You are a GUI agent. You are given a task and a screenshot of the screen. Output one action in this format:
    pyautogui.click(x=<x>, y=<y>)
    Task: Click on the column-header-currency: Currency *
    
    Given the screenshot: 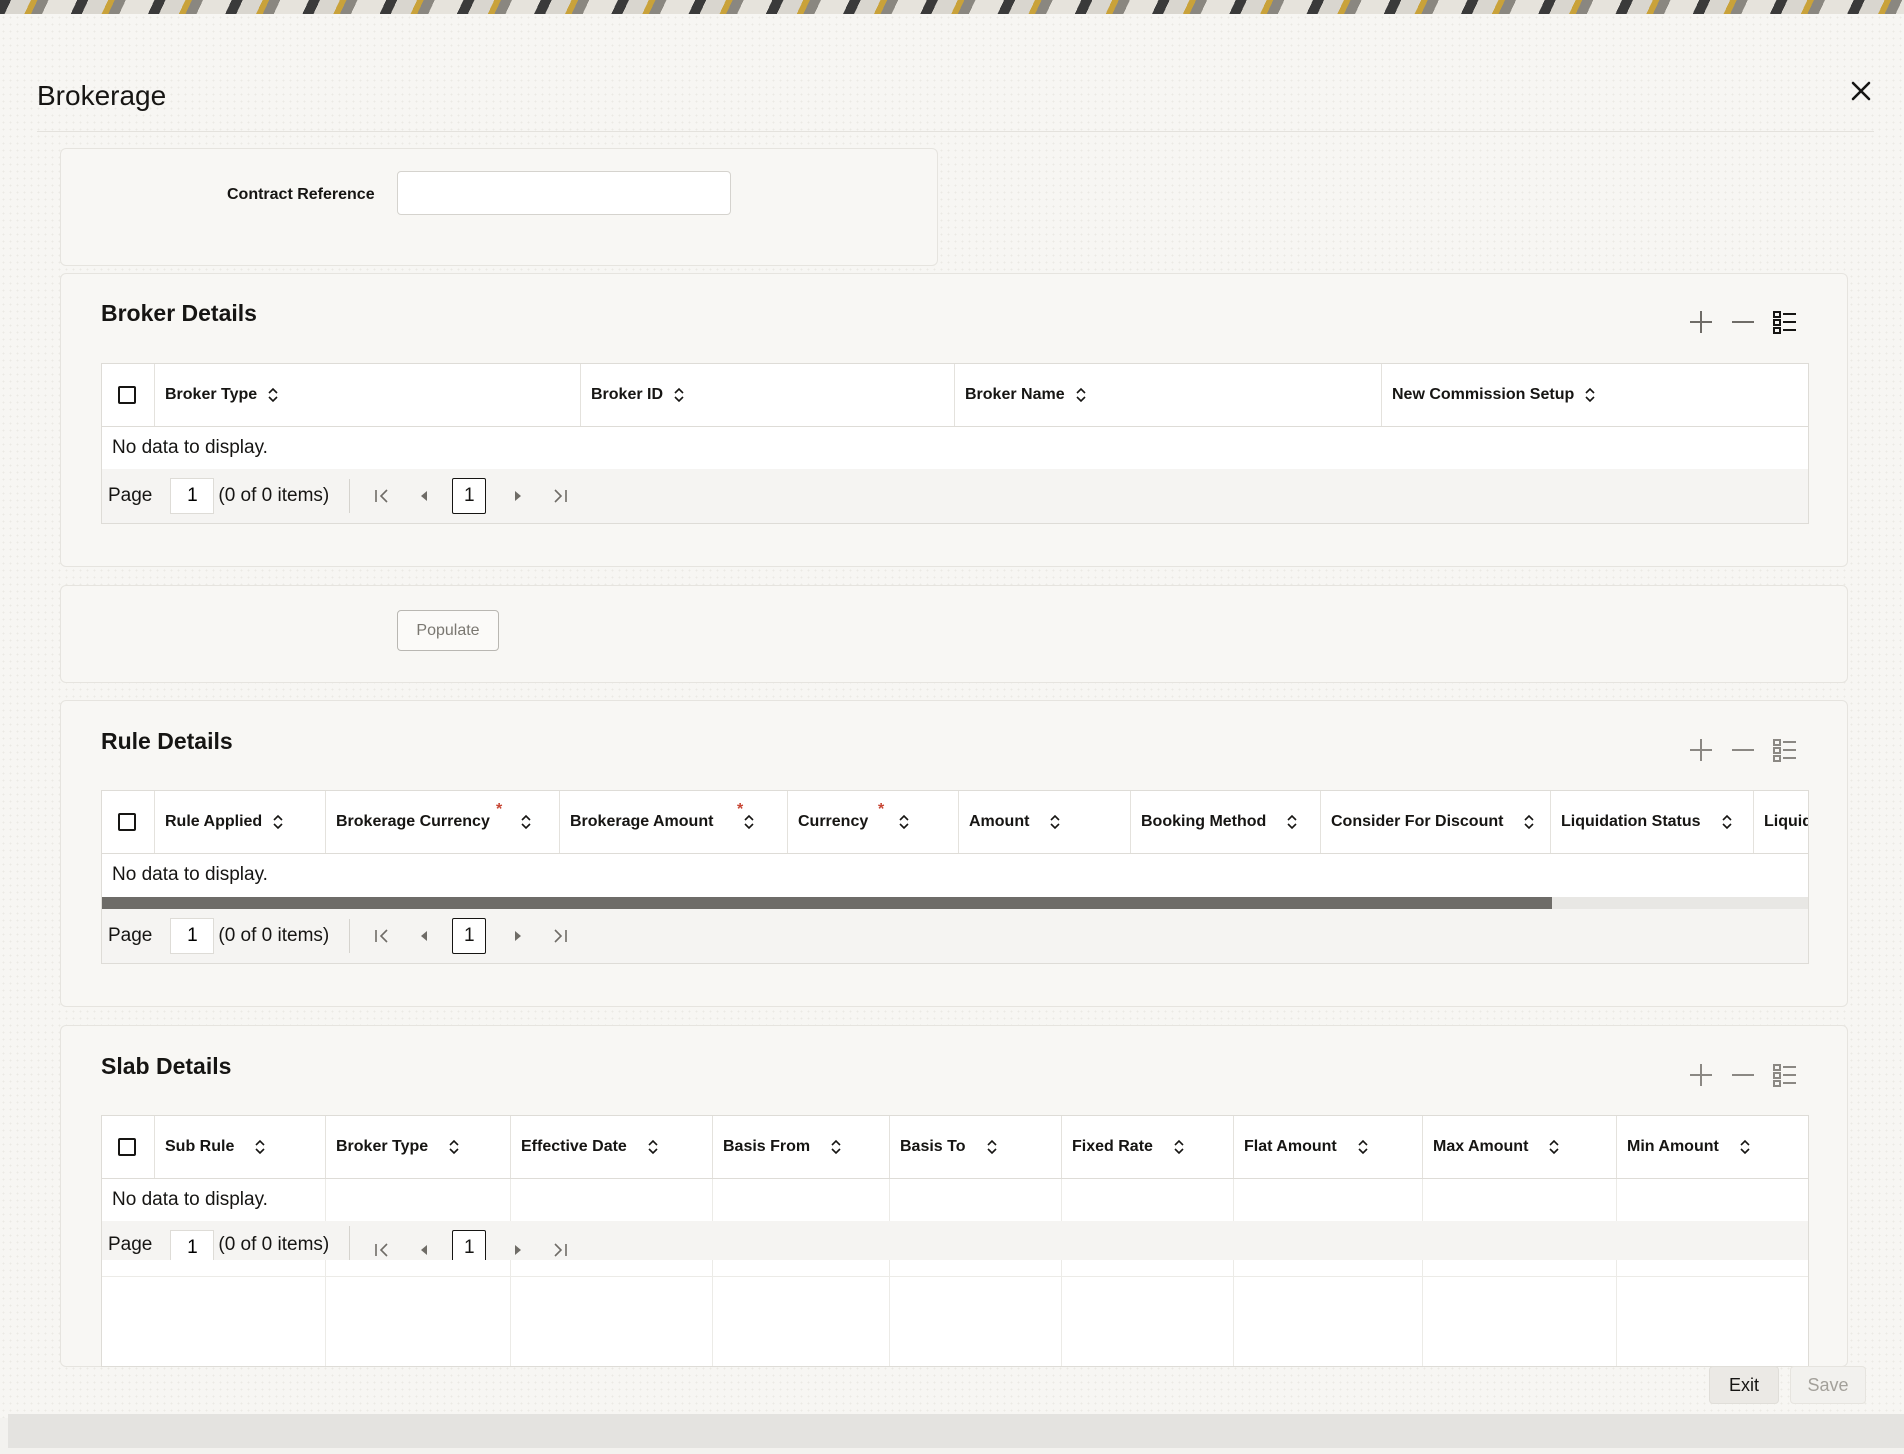 What is the action you would take?
    pyautogui.click(x=872, y=822)
    